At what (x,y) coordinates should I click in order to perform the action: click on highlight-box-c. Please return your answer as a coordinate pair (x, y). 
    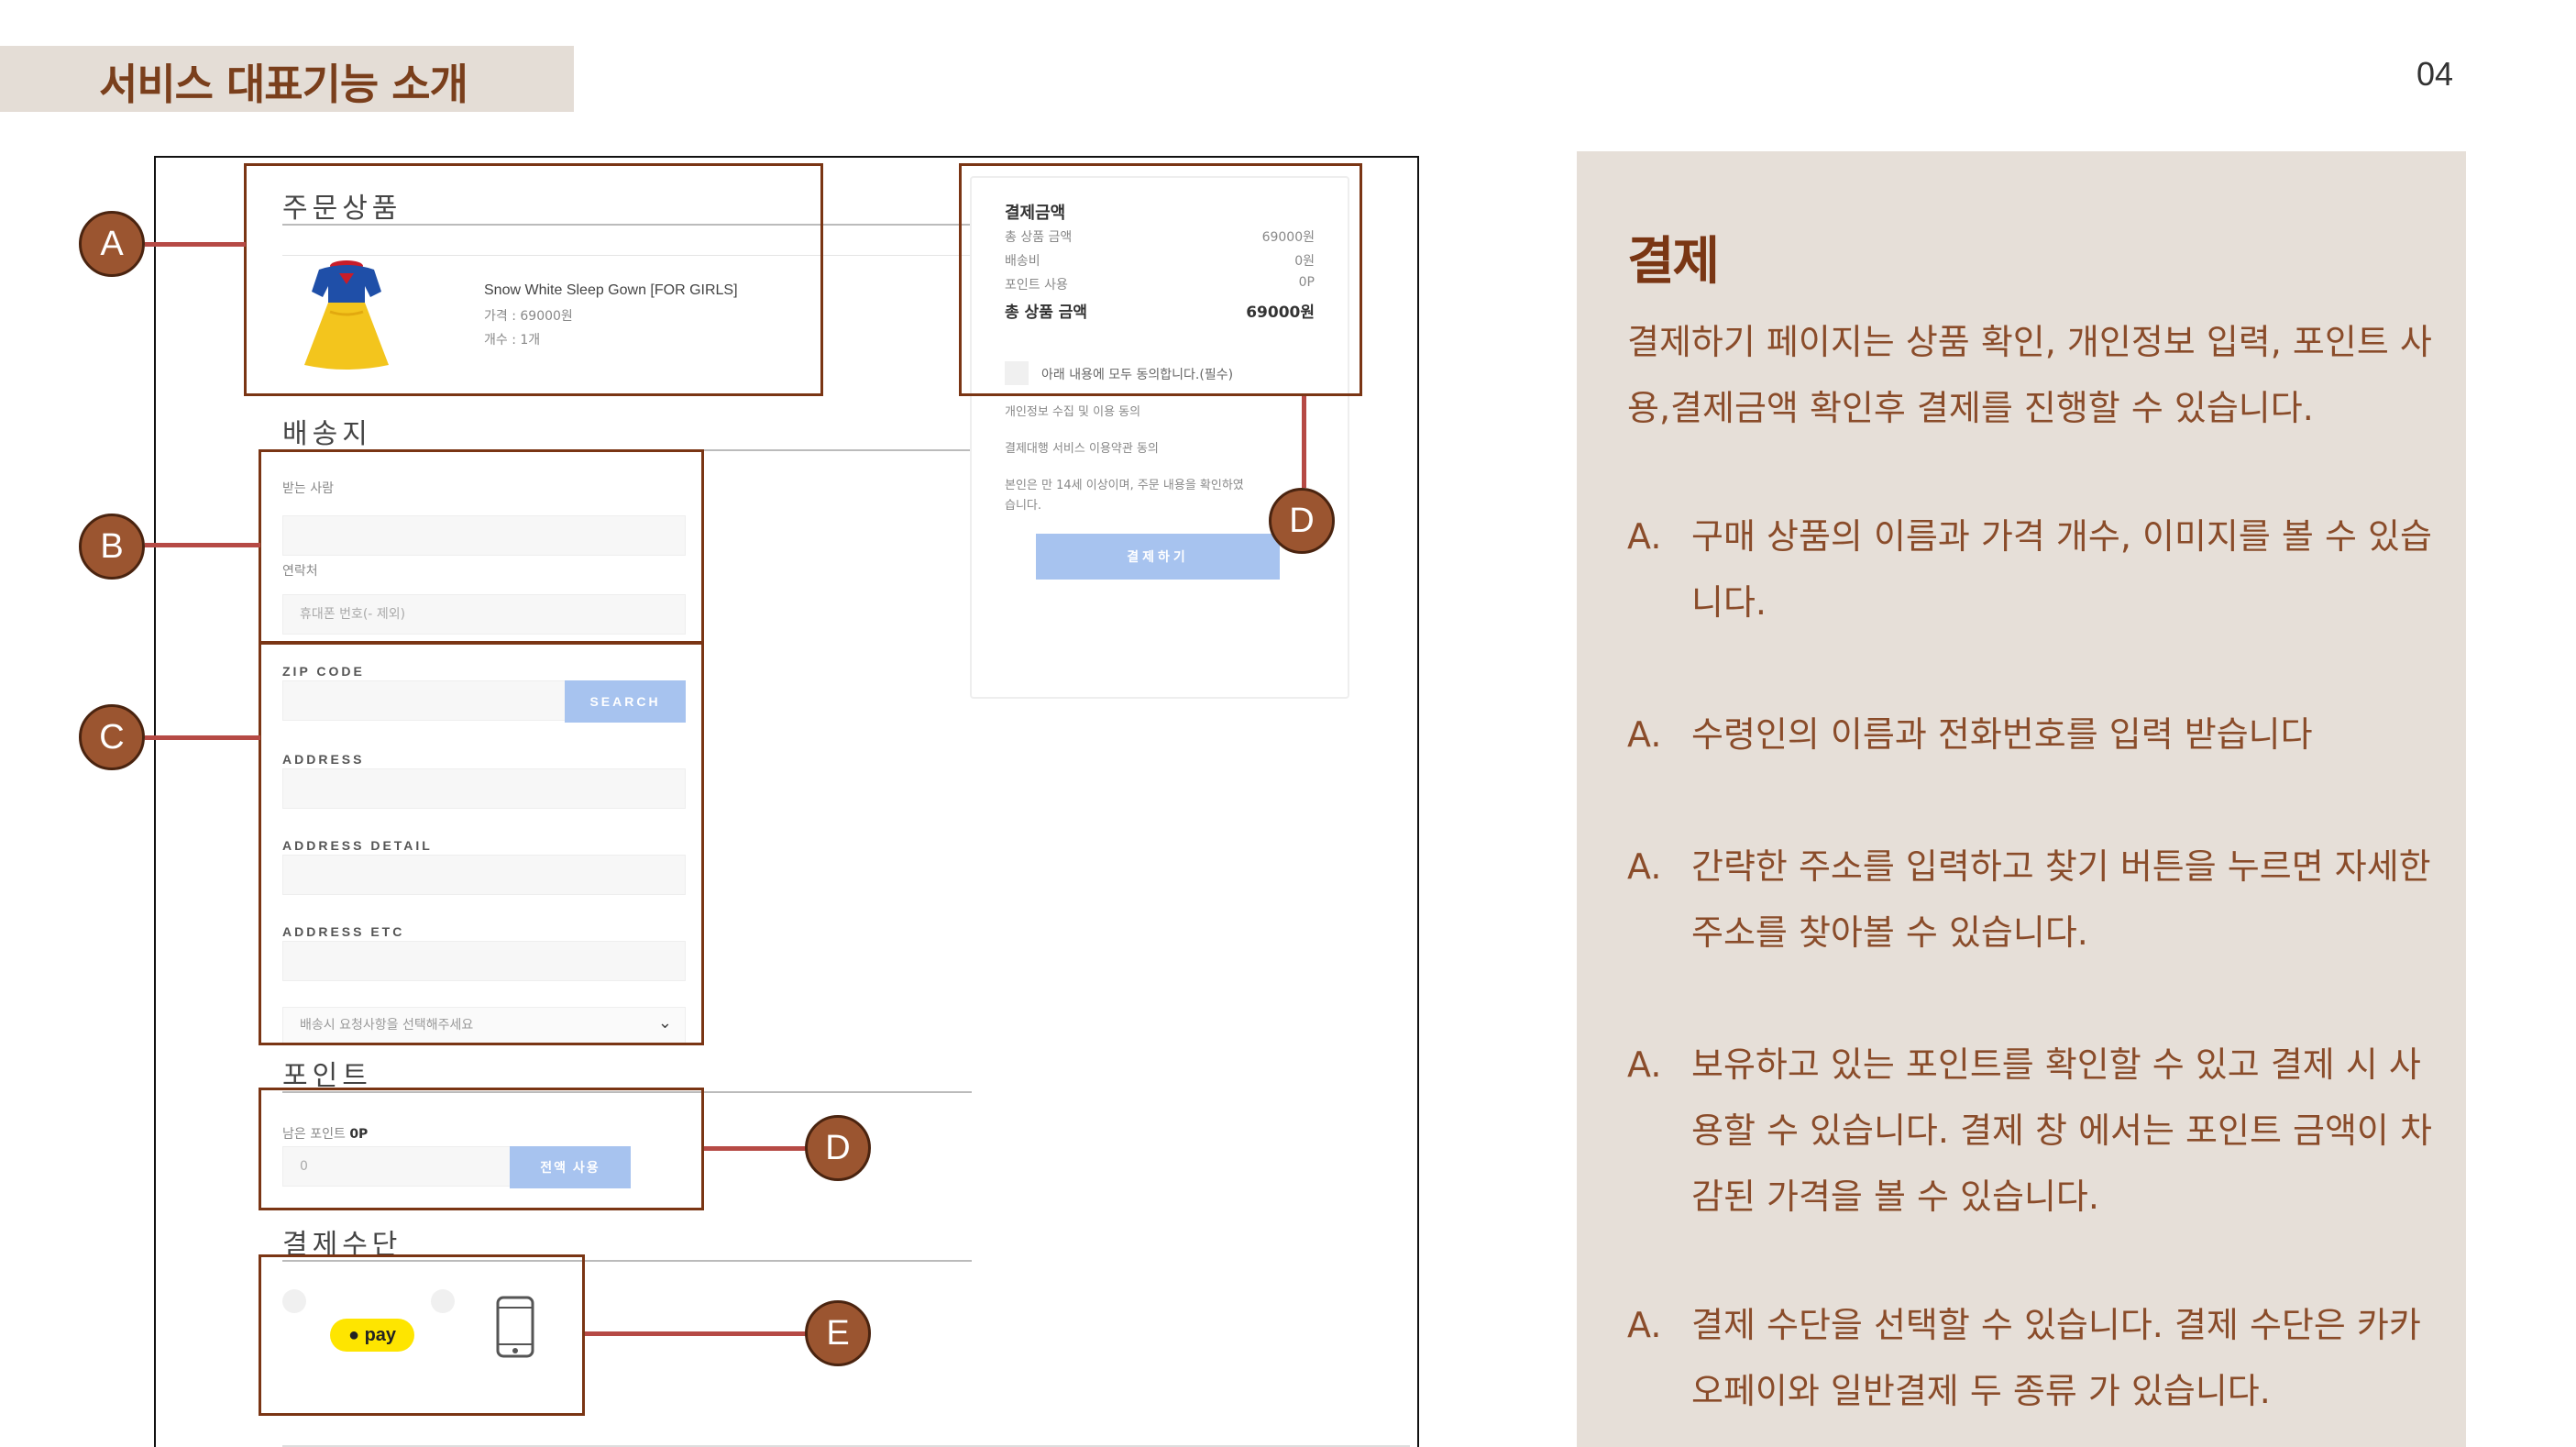
    Looking at the image, I should click on (482, 843).